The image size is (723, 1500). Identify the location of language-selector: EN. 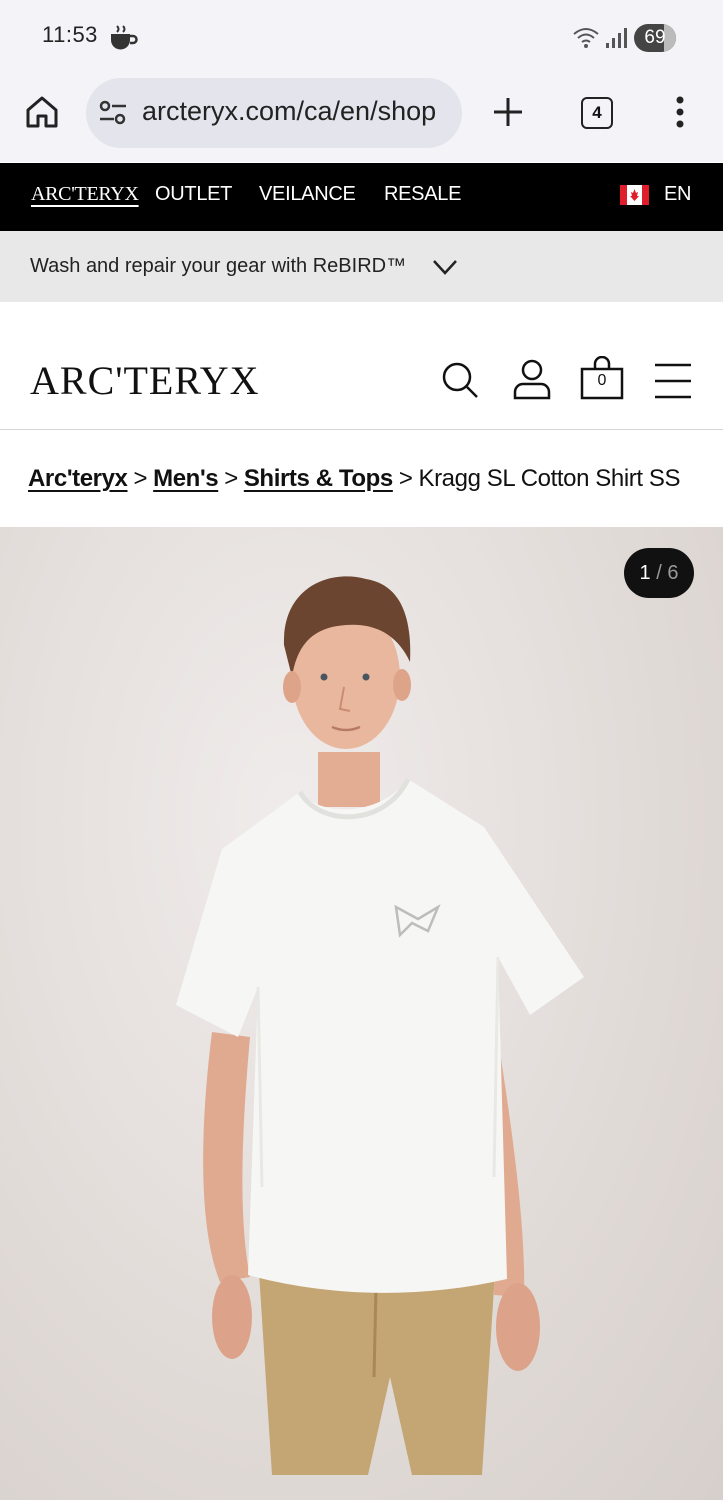
(677, 194).